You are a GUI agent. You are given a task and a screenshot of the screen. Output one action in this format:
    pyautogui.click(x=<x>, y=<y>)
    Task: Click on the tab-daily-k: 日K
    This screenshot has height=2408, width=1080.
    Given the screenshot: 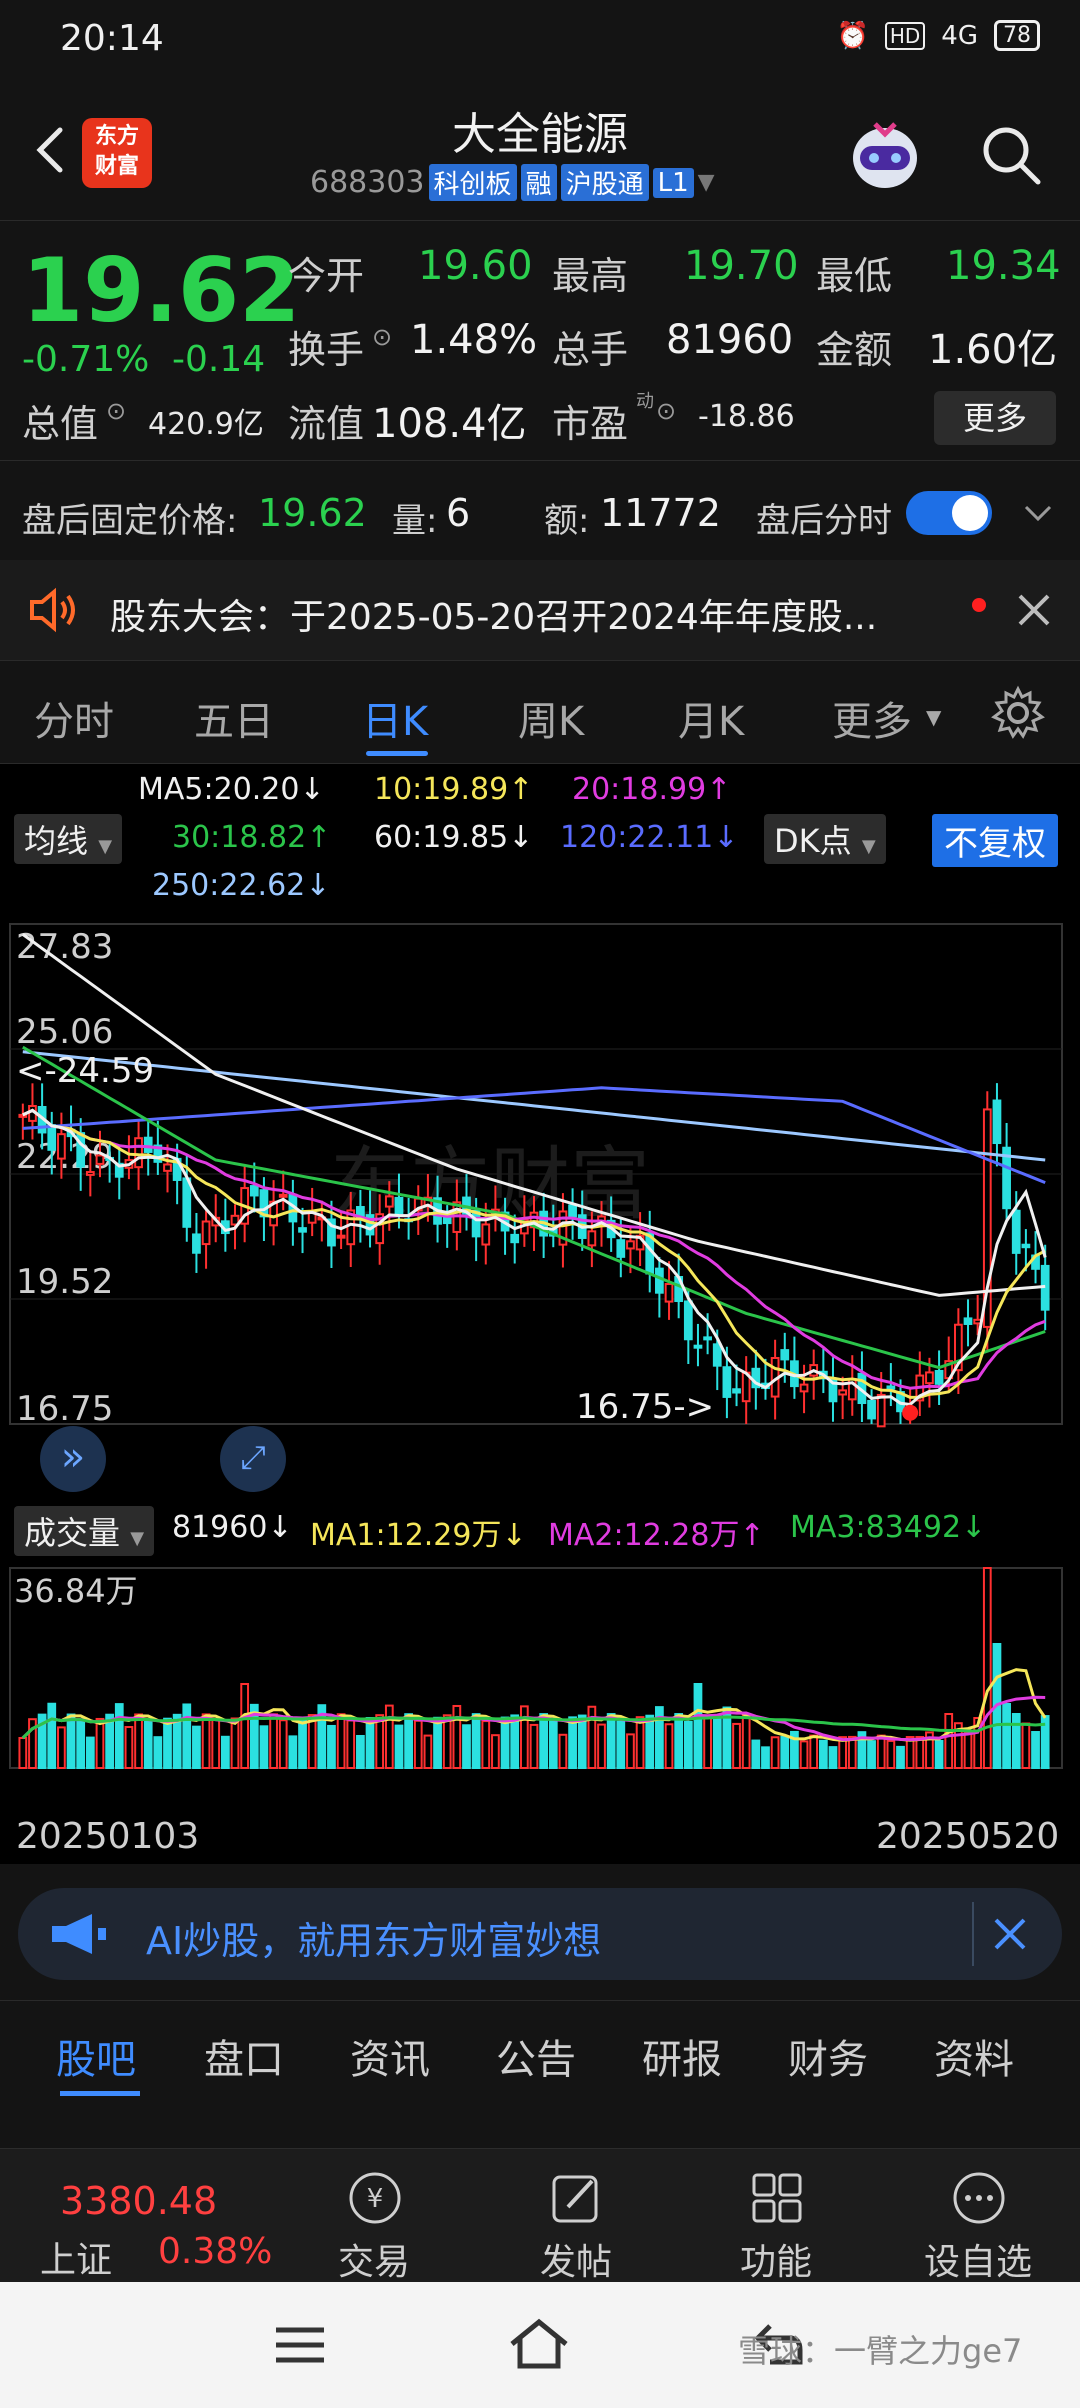 What is the action you would take?
    pyautogui.click(x=395, y=718)
    